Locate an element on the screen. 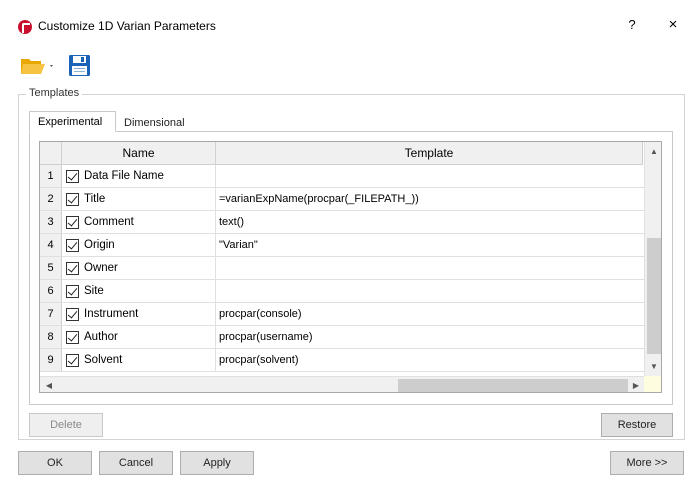  row-number: 2 is located at coordinates (51, 199).